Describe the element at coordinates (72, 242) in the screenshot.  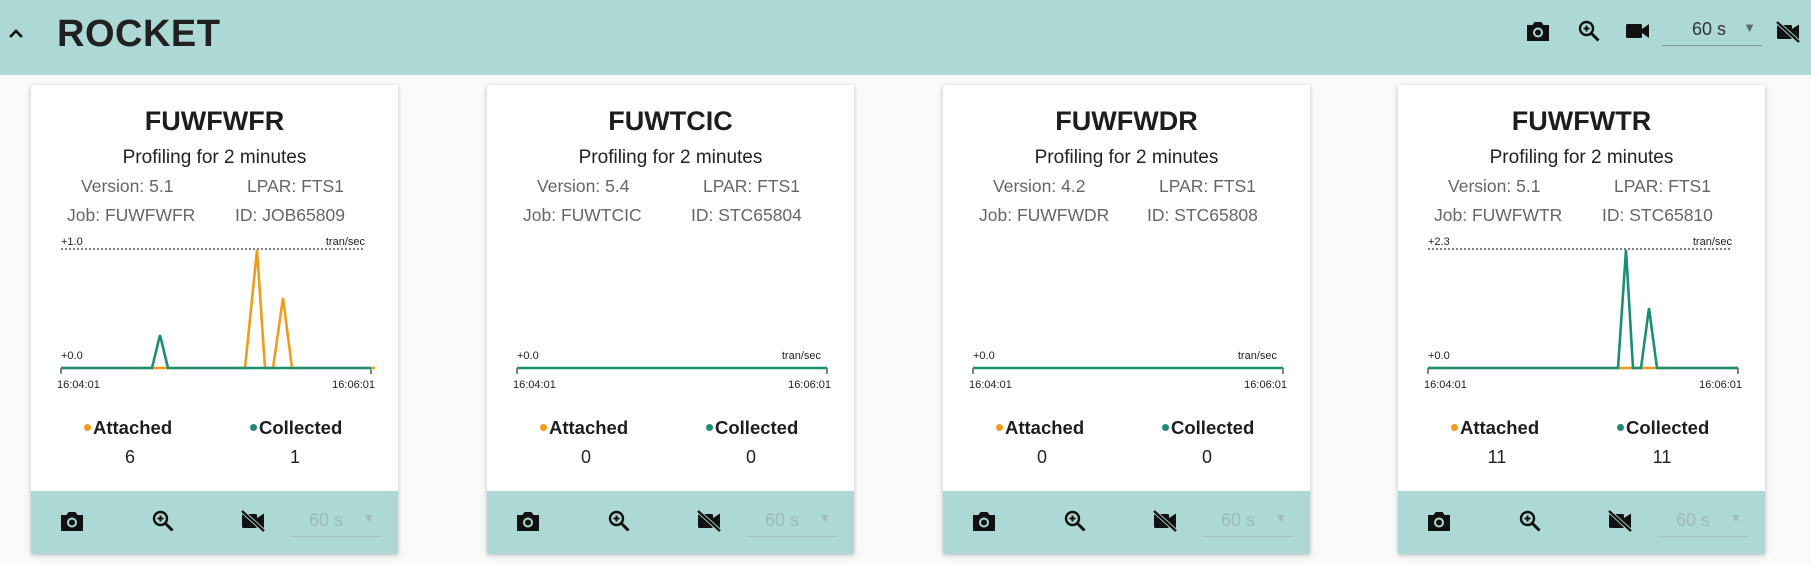
I see `chart-max-label: +1.0` at that location.